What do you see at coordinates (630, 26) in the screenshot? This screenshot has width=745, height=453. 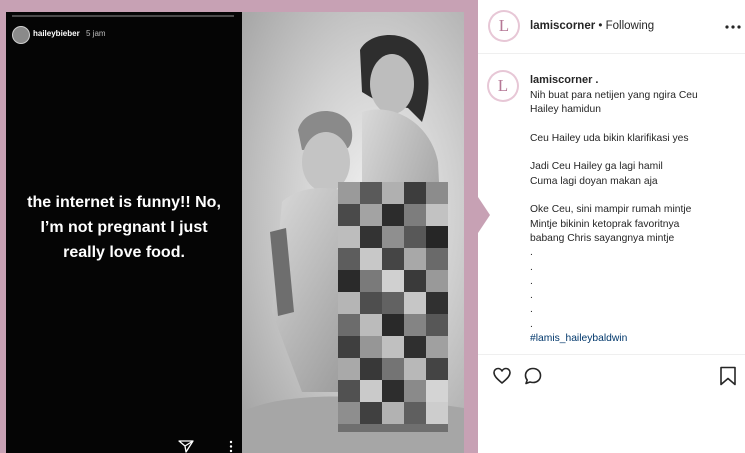 I see `follow-status: Following` at bounding box center [630, 26].